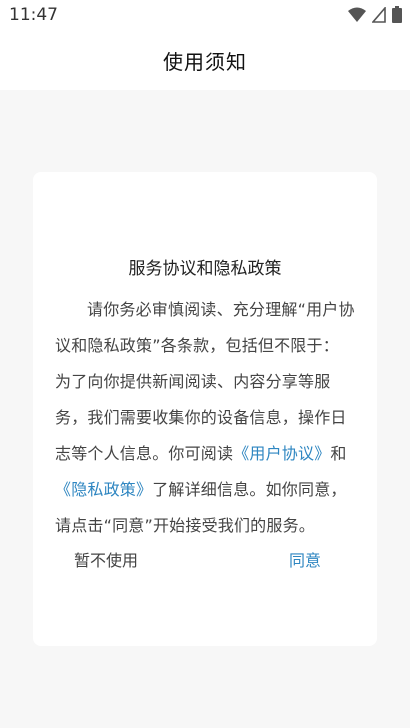  I want to click on signal-icon, so click(378, 16).